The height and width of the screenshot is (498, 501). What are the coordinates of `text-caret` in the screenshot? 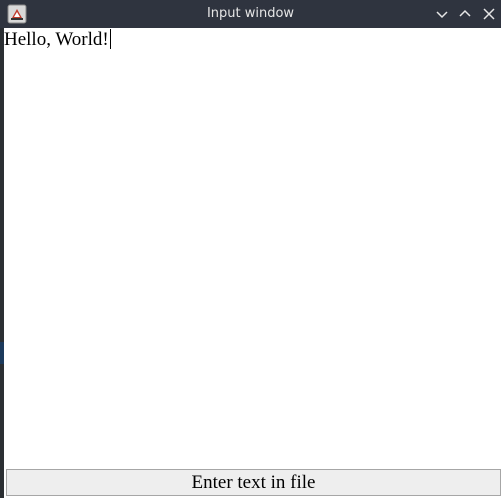 It's located at (110, 39).